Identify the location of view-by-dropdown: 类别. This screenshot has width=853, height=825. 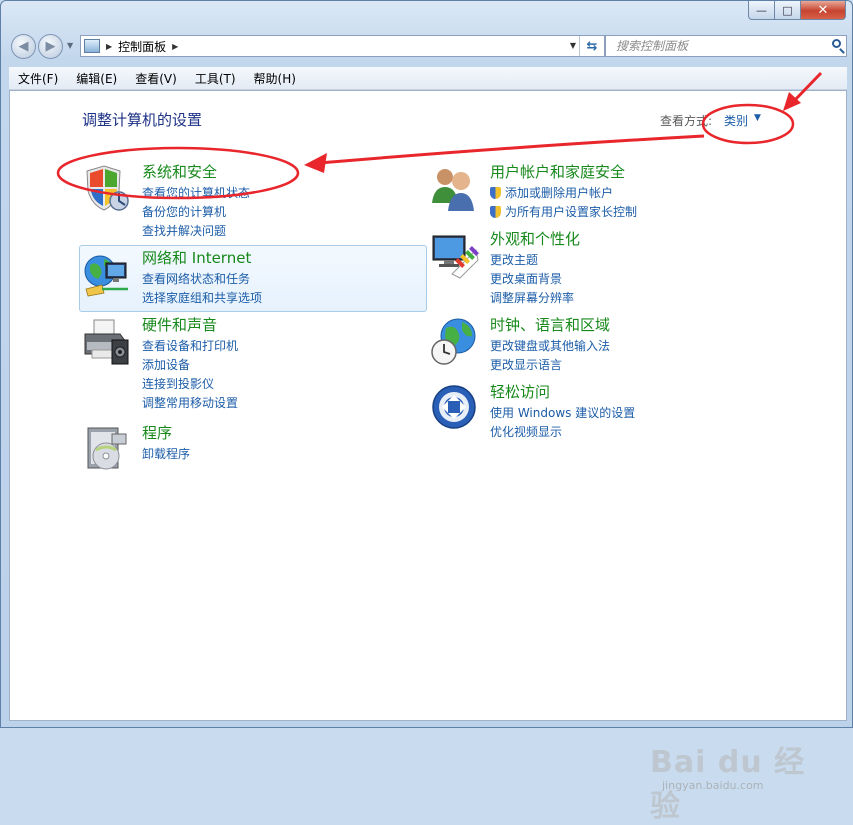
(736, 120).